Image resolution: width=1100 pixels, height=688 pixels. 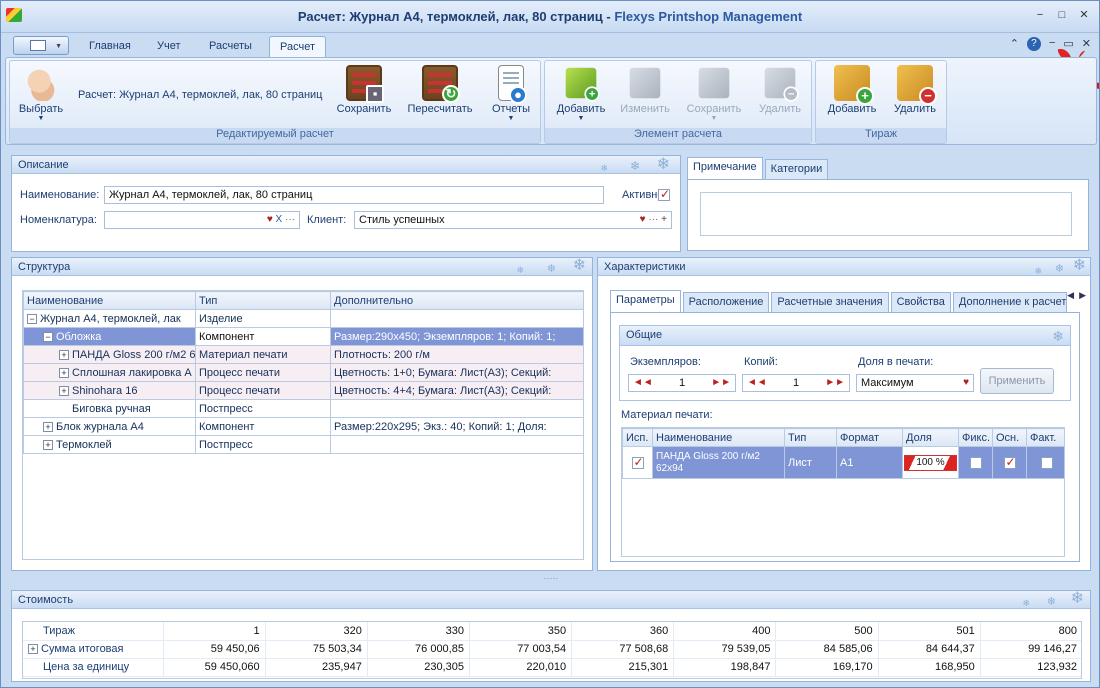 I want to click on apply-button: Применить, so click(x=1017, y=381).